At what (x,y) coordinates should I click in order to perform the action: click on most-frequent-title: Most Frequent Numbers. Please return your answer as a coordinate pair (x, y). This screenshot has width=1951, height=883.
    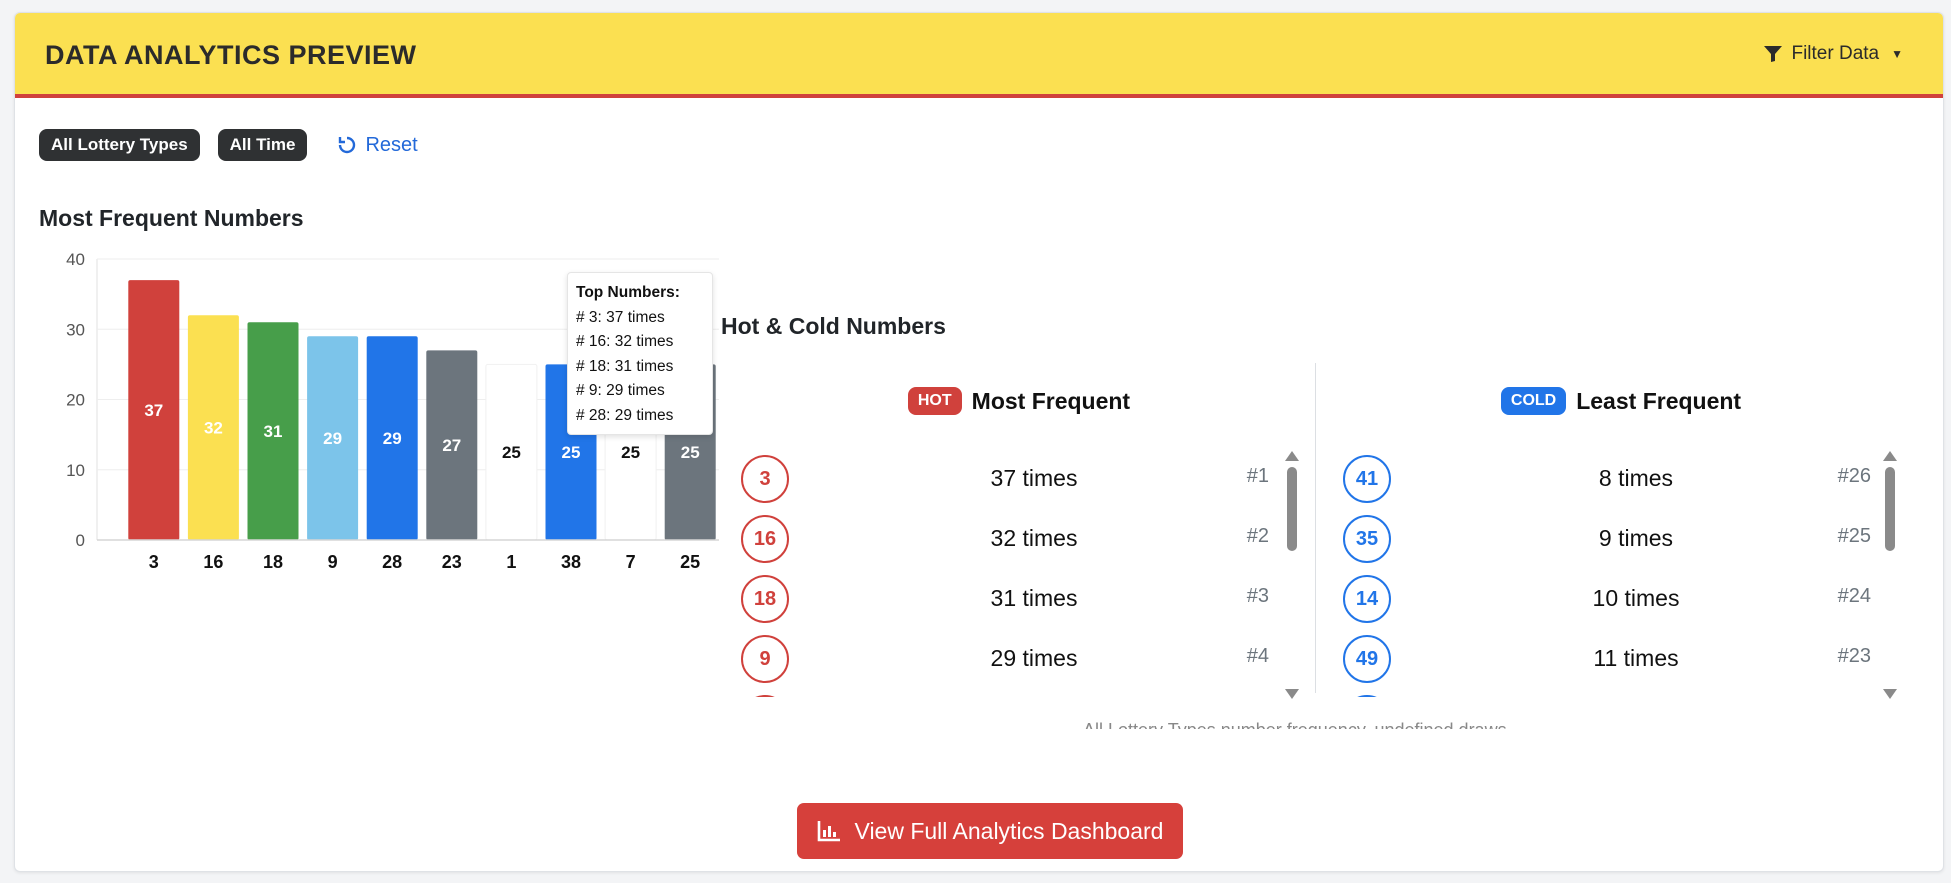
    Looking at the image, I should click on (171, 218).